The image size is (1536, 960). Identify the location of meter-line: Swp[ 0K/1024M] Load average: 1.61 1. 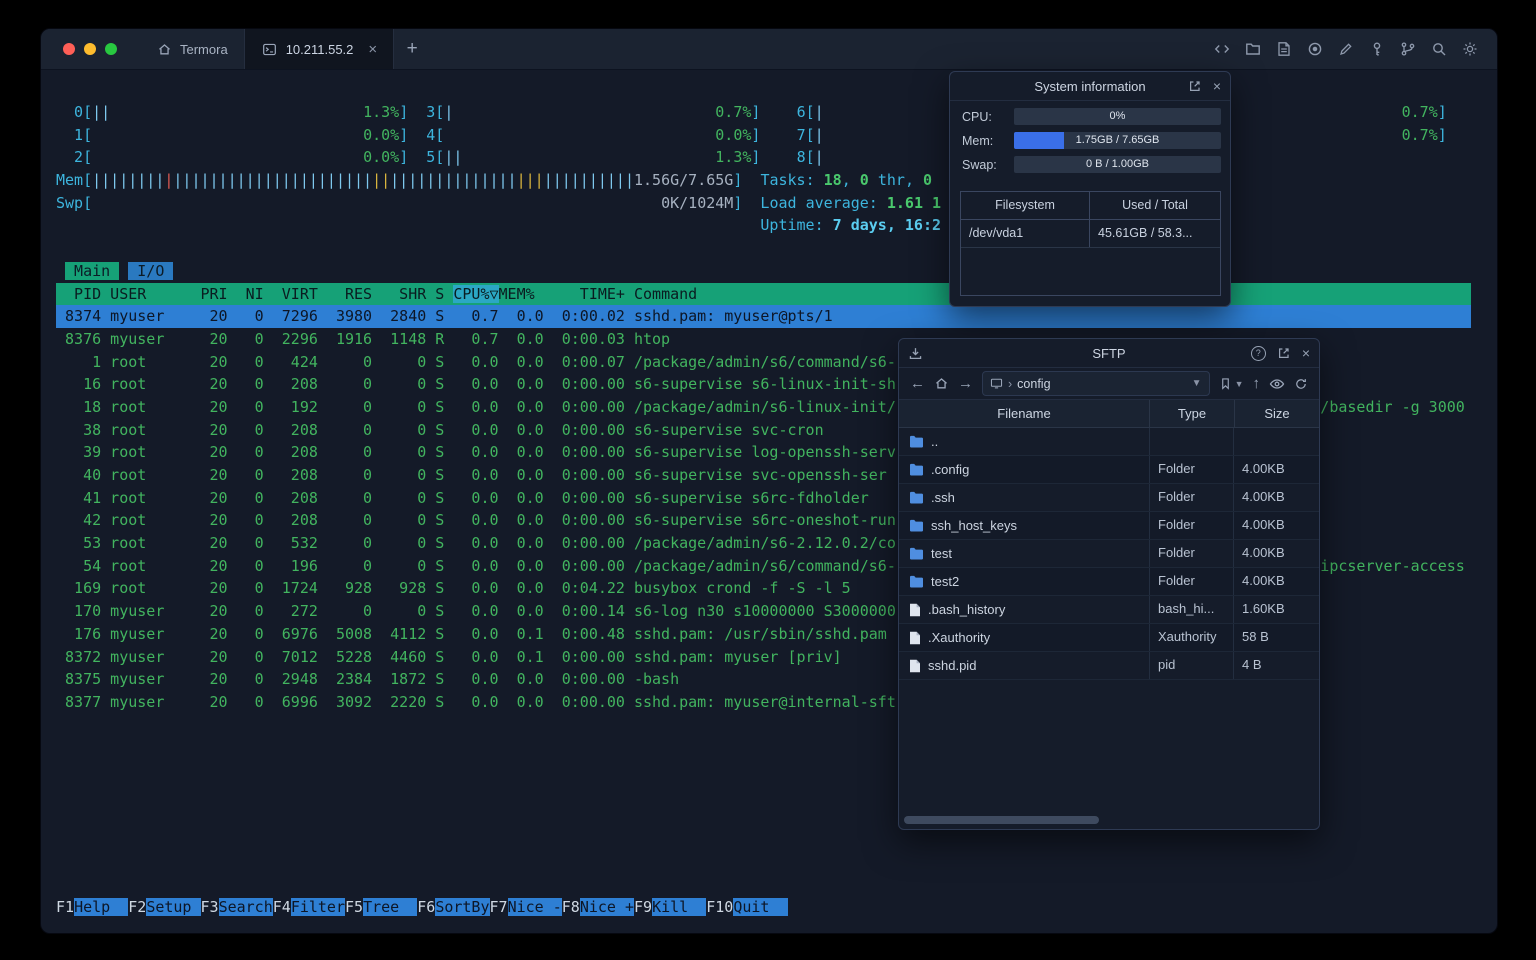
(499, 202).